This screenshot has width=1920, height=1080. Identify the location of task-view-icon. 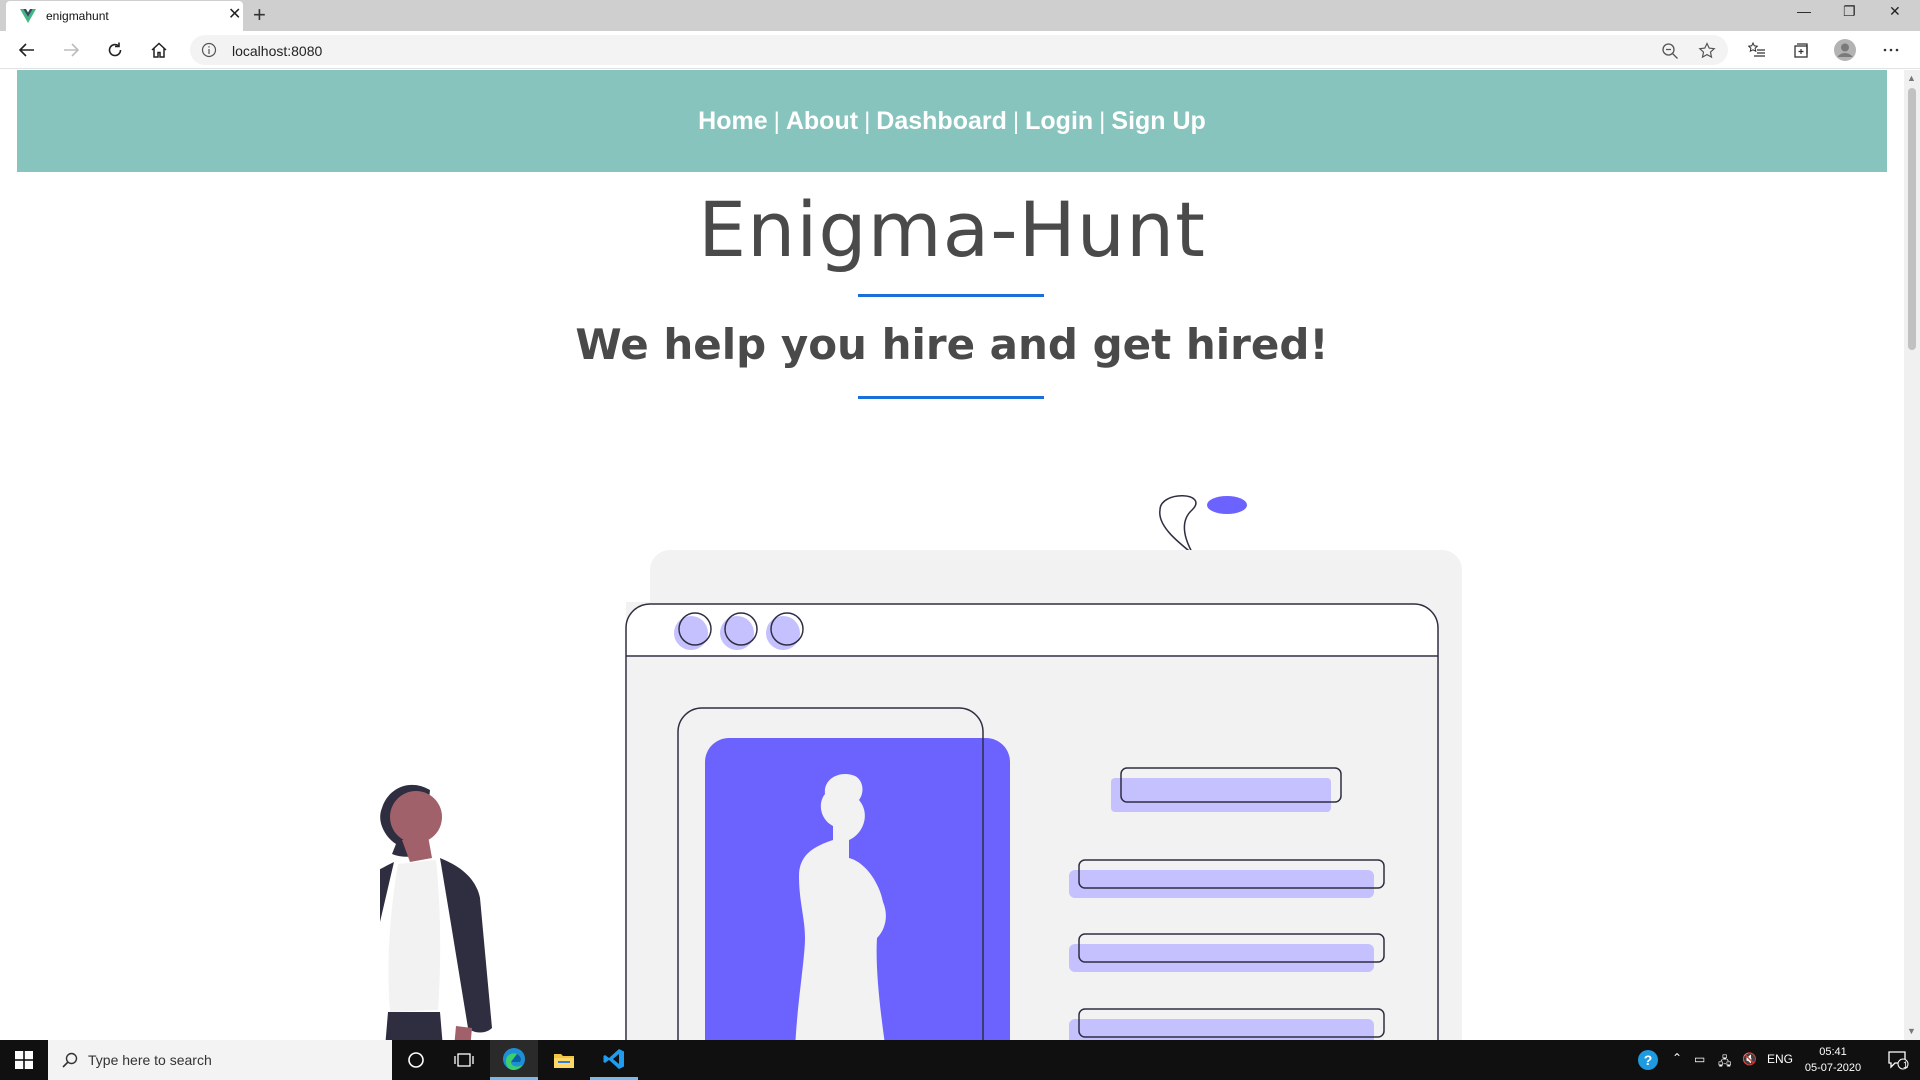
(464, 1060).